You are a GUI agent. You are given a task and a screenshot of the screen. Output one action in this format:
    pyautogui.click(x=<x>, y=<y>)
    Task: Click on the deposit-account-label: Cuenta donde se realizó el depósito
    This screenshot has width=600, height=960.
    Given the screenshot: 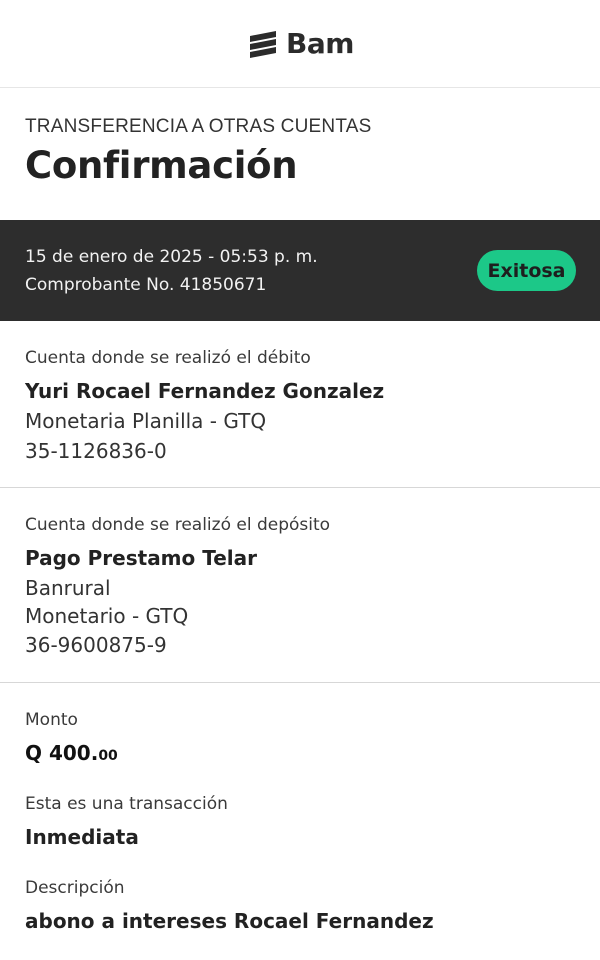 What is the action you would take?
    pyautogui.click(x=178, y=525)
    